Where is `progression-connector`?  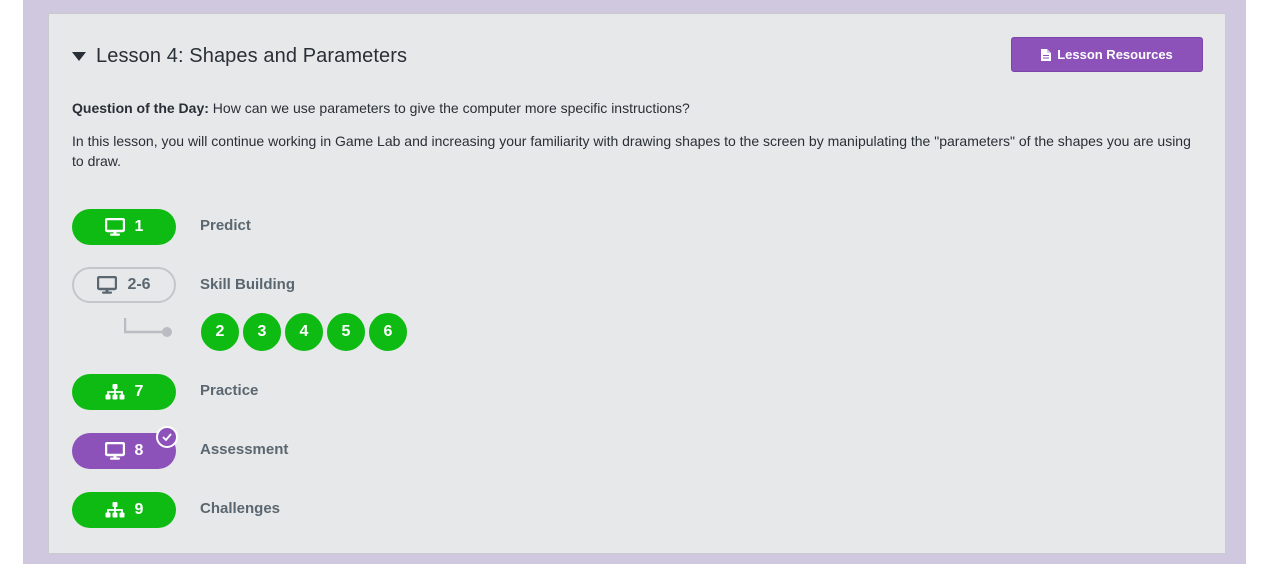 progression-connector is located at coordinates (148, 328).